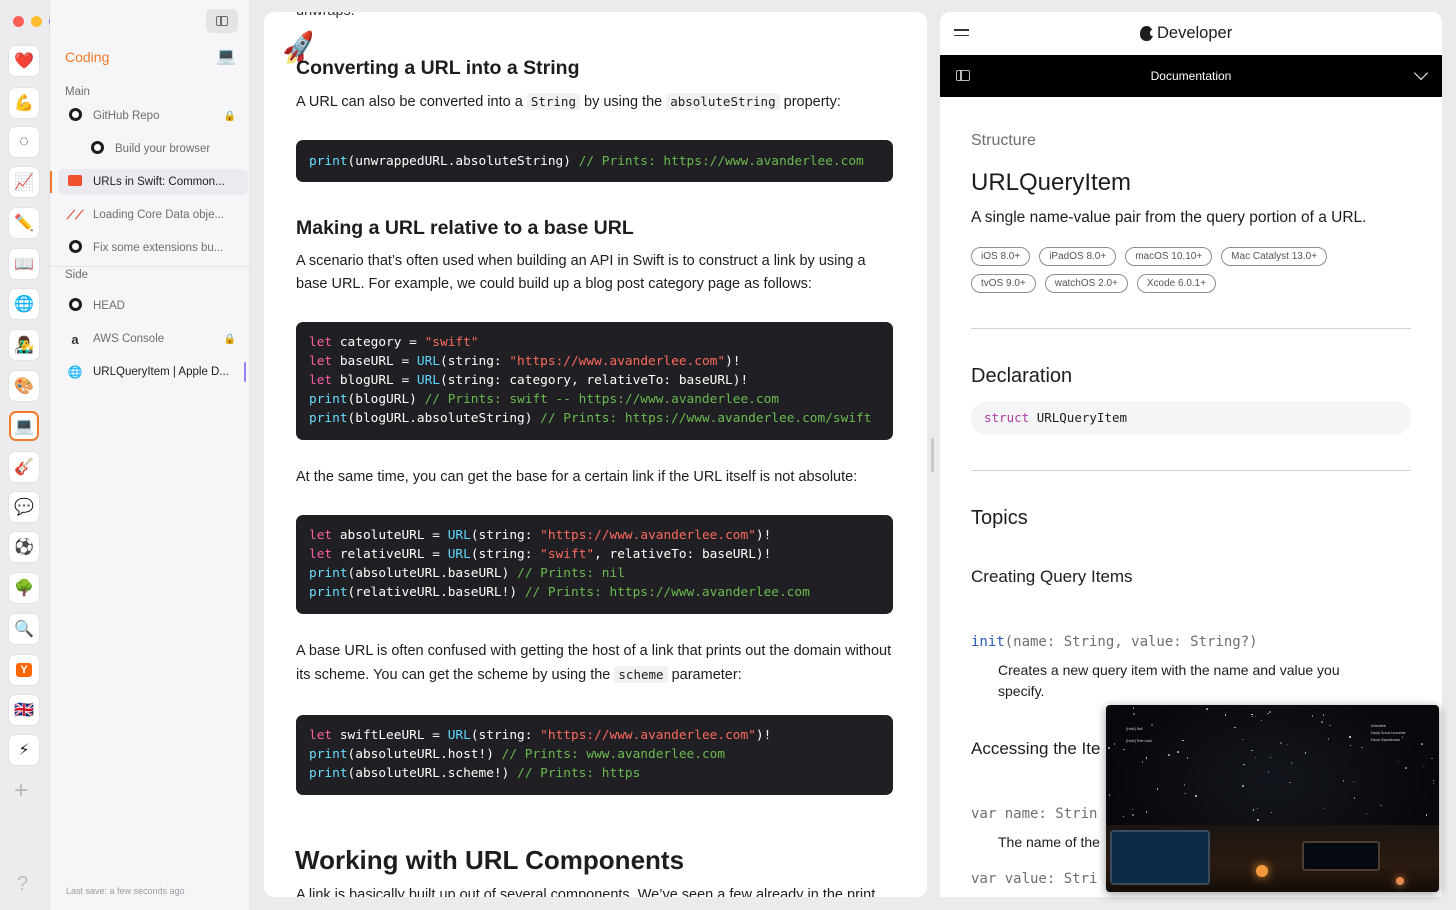  What do you see at coordinates (97, 149) in the screenshot?
I see `github-icon` at bounding box center [97, 149].